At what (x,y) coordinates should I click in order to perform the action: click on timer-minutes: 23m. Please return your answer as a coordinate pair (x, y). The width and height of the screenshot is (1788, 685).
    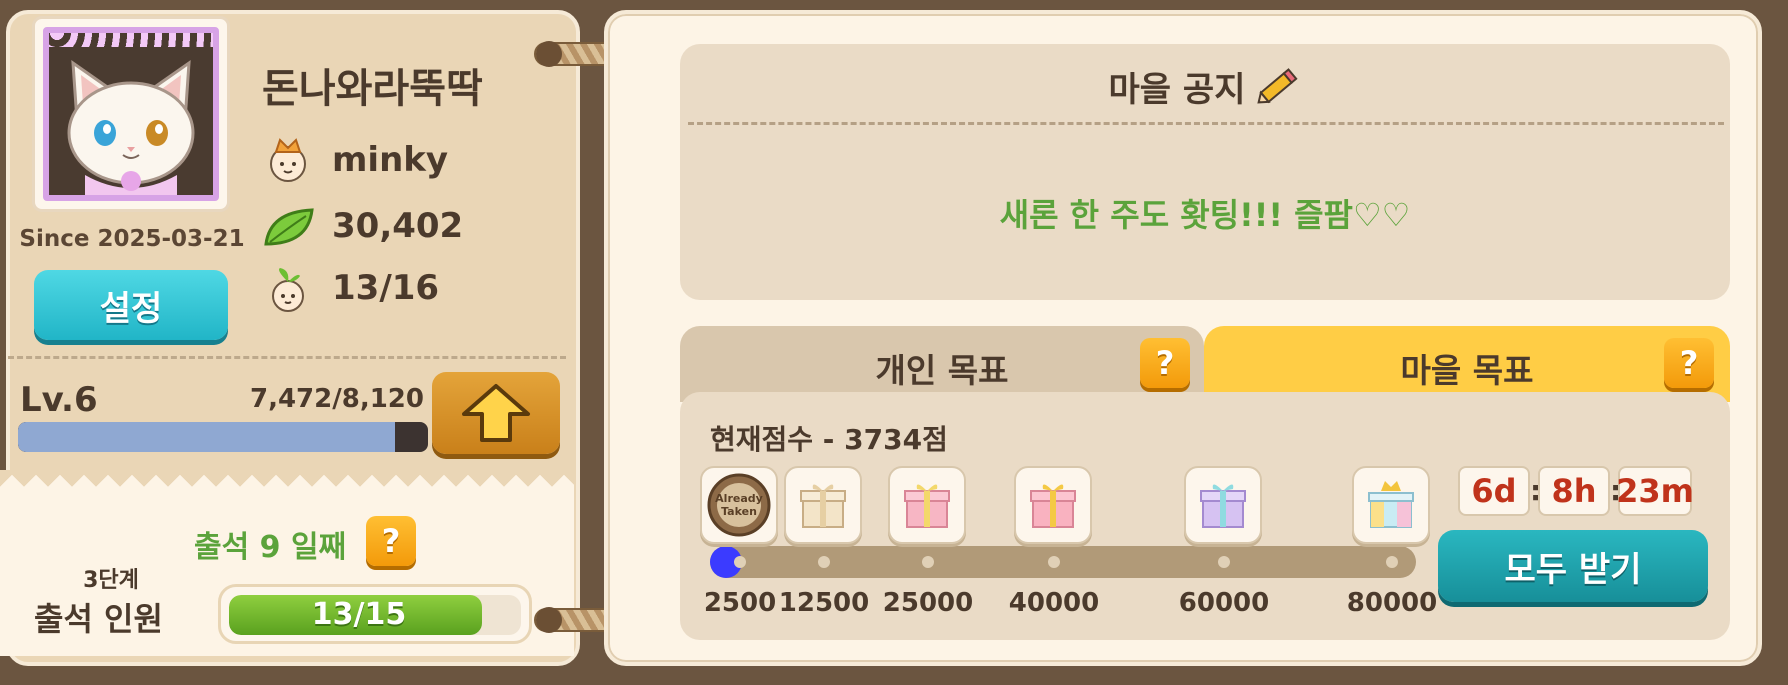
    Looking at the image, I should click on (1655, 491).